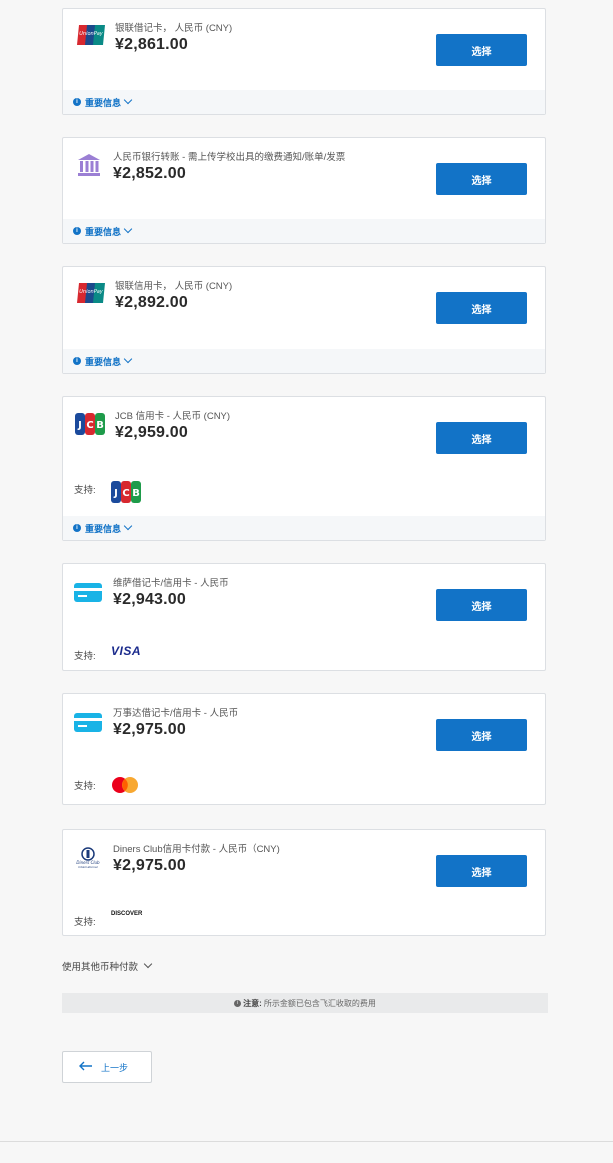 Image resolution: width=613 pixels, height=1163 pixels. I want to click on option-description: JCB 信用卡 - 人民币 (CNY), so click(173, 416).